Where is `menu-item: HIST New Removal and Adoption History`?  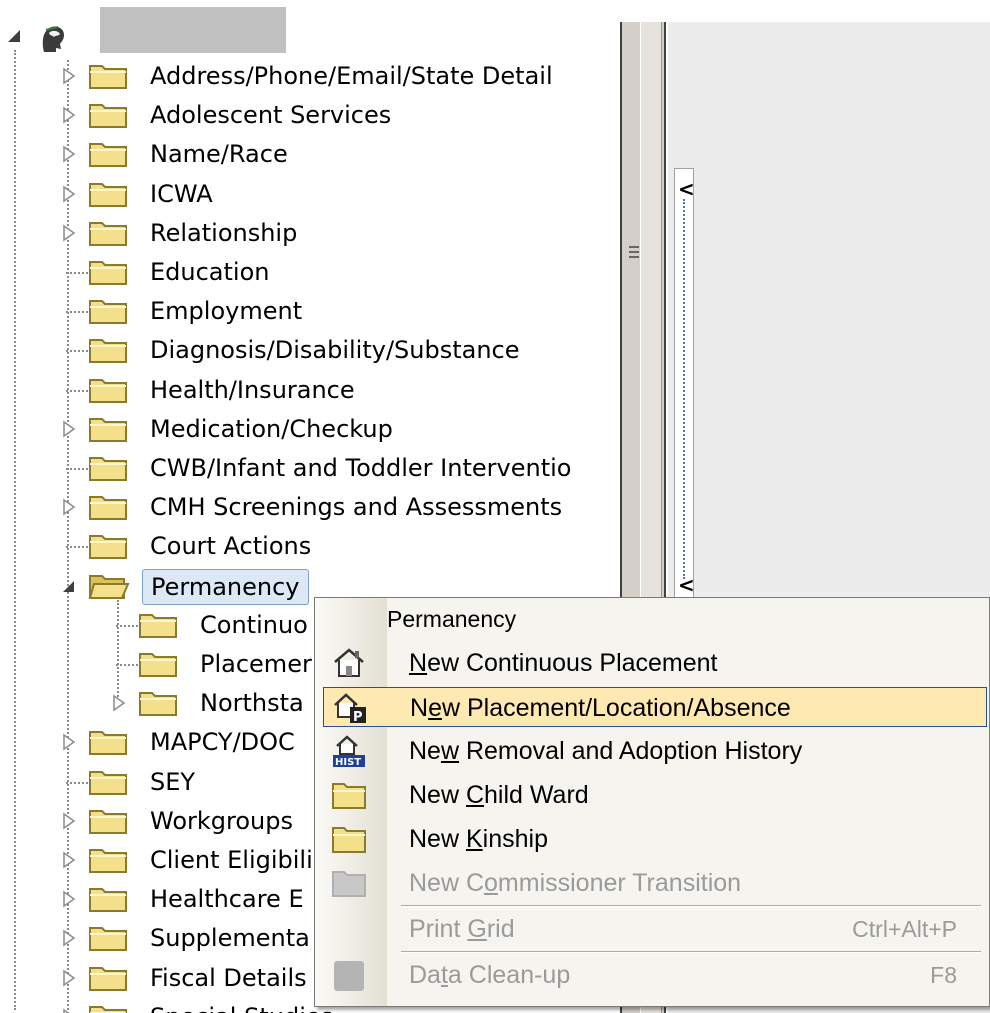 menu-item: HIST New Removal and Adoption History is located at coordinates (655, 751).